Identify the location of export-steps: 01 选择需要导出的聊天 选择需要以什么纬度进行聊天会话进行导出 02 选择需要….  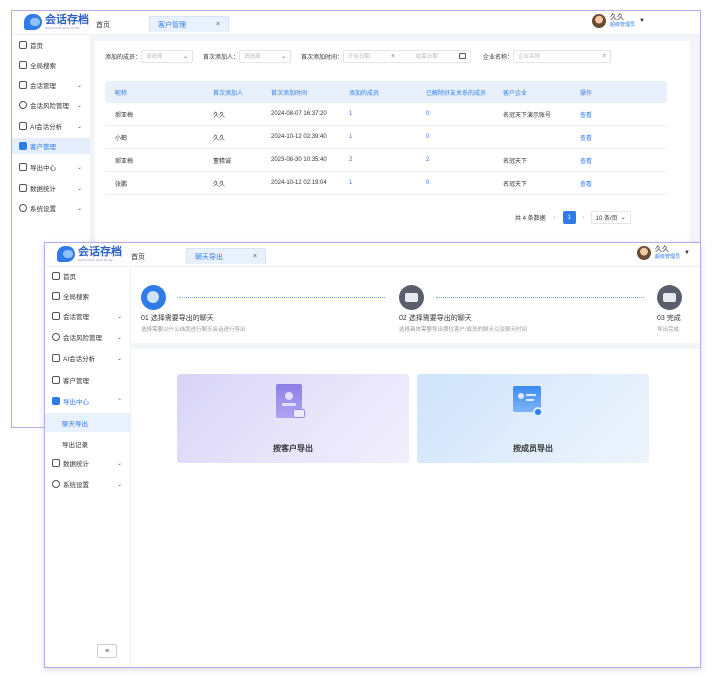
(415, 305).